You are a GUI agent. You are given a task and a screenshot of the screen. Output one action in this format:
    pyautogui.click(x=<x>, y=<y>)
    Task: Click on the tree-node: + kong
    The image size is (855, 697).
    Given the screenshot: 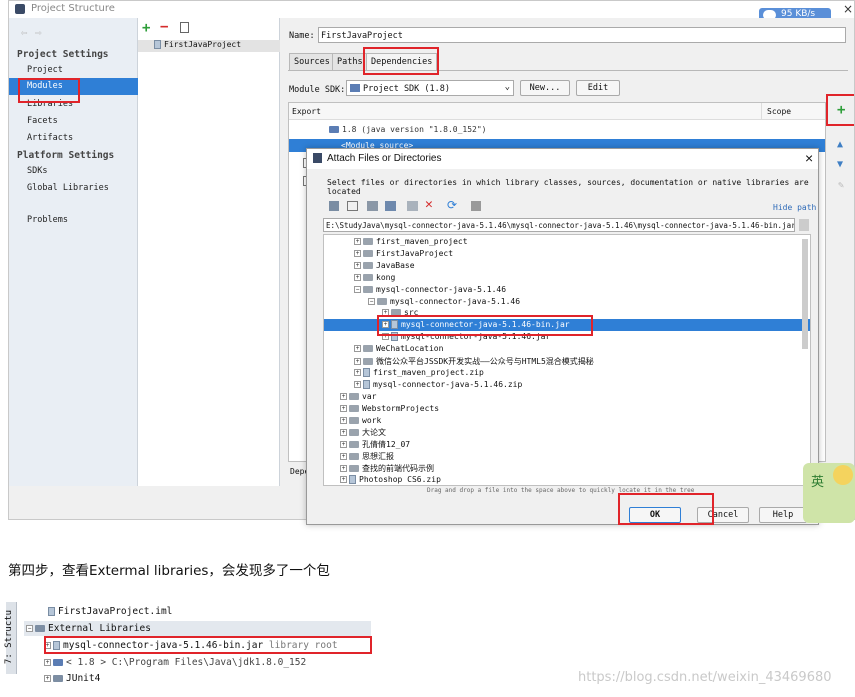 What is the action you would take?
    pyautogui.click(x=374, y=277)
    